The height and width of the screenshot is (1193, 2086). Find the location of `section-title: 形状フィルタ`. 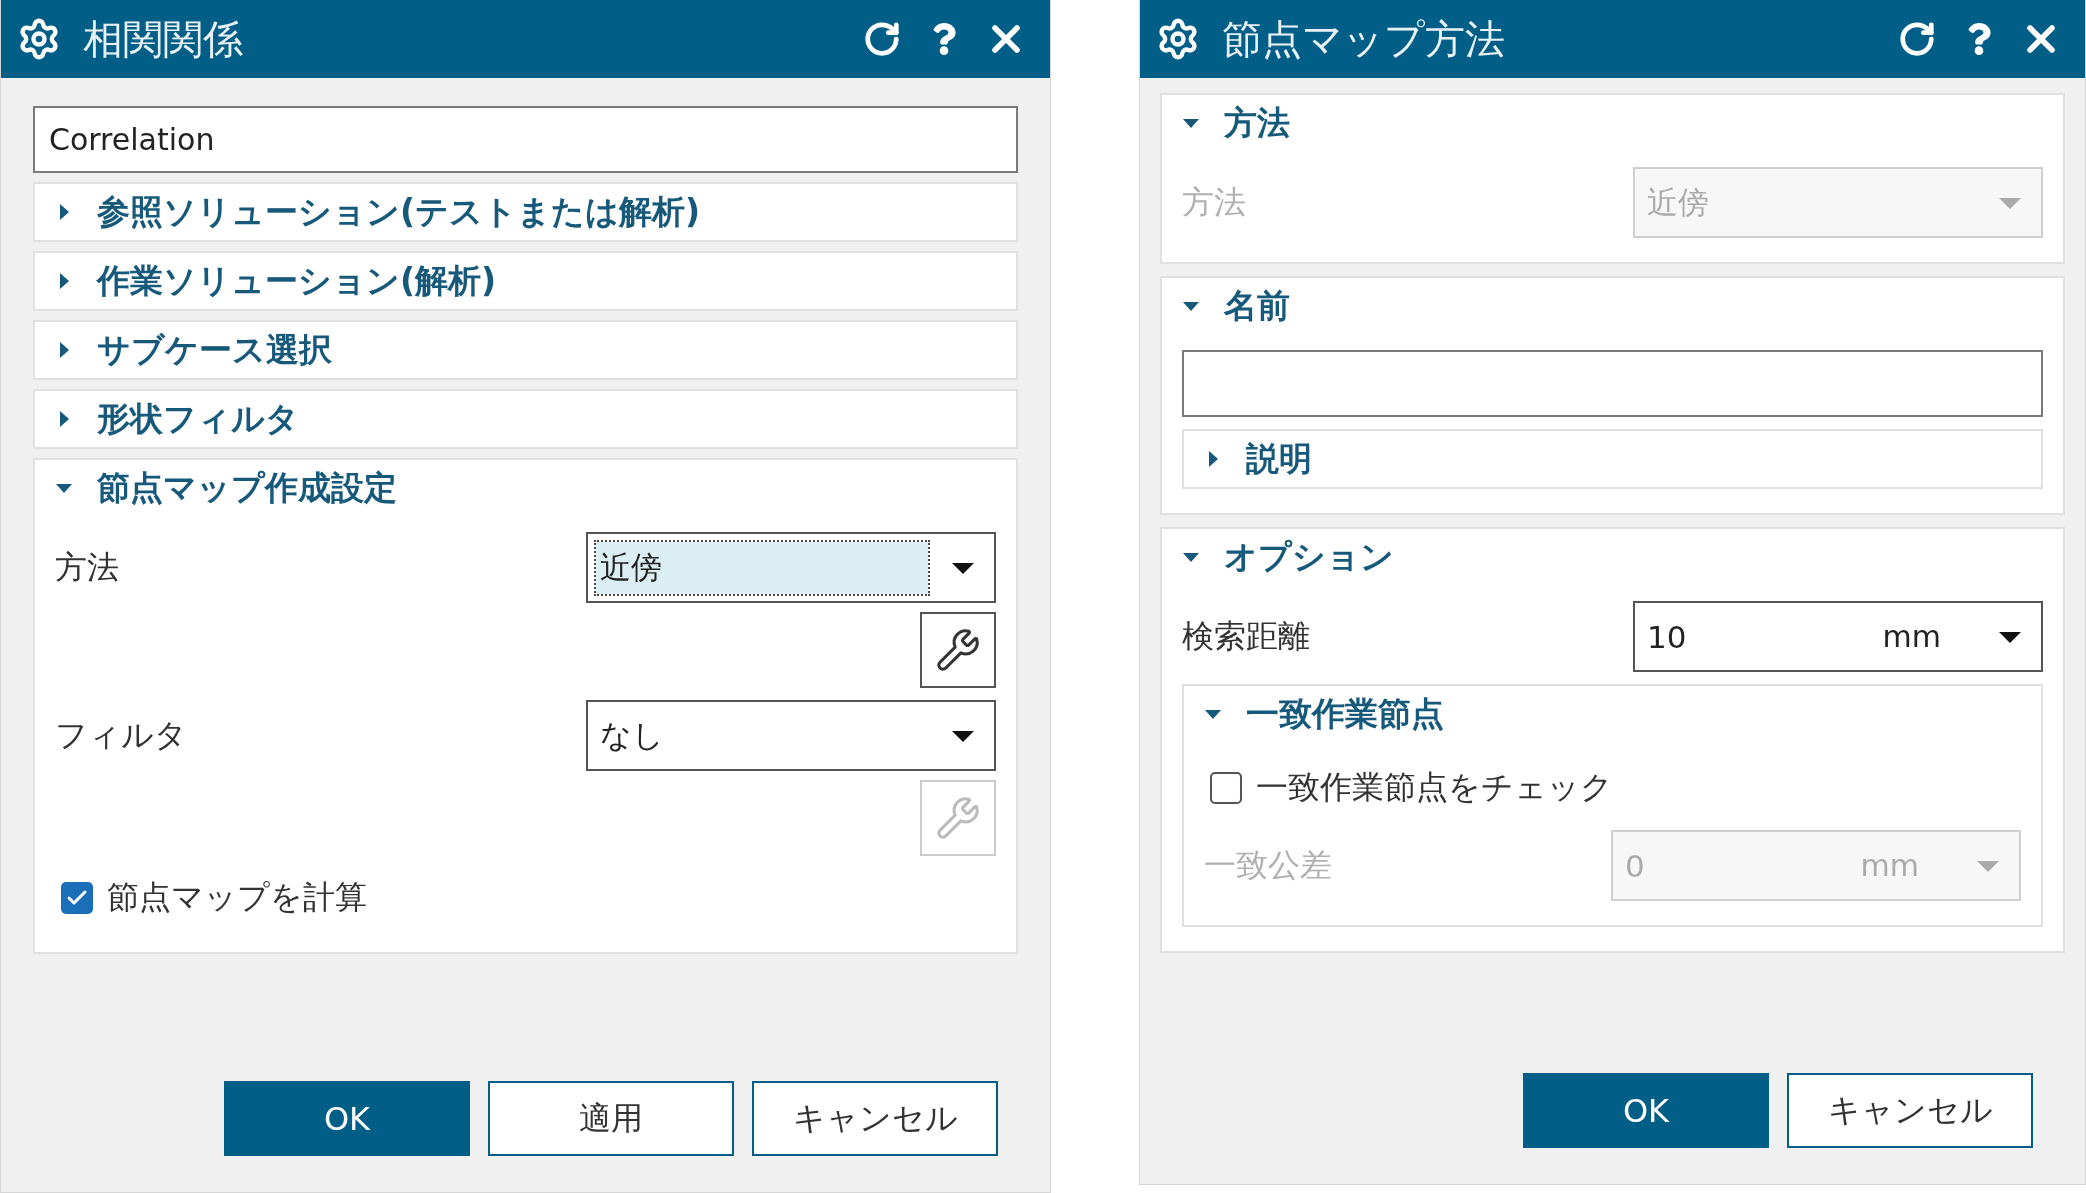

section-title: 形状フィルタ is located at coordinates (198, 419).